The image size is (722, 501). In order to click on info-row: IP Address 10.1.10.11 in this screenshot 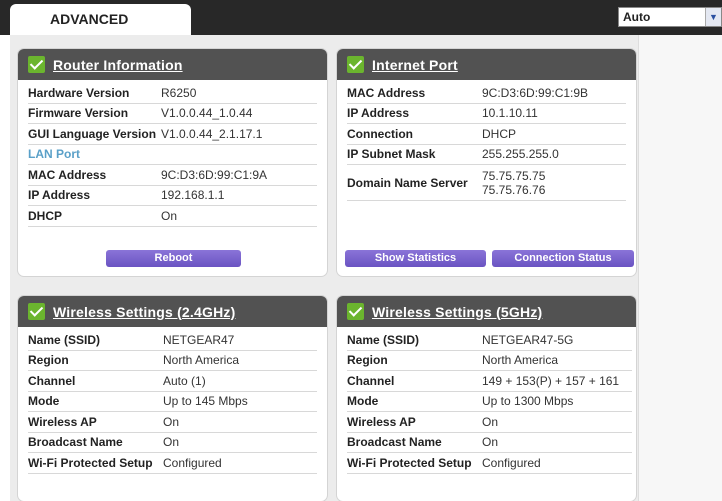, I will do `click(486, 114)`.